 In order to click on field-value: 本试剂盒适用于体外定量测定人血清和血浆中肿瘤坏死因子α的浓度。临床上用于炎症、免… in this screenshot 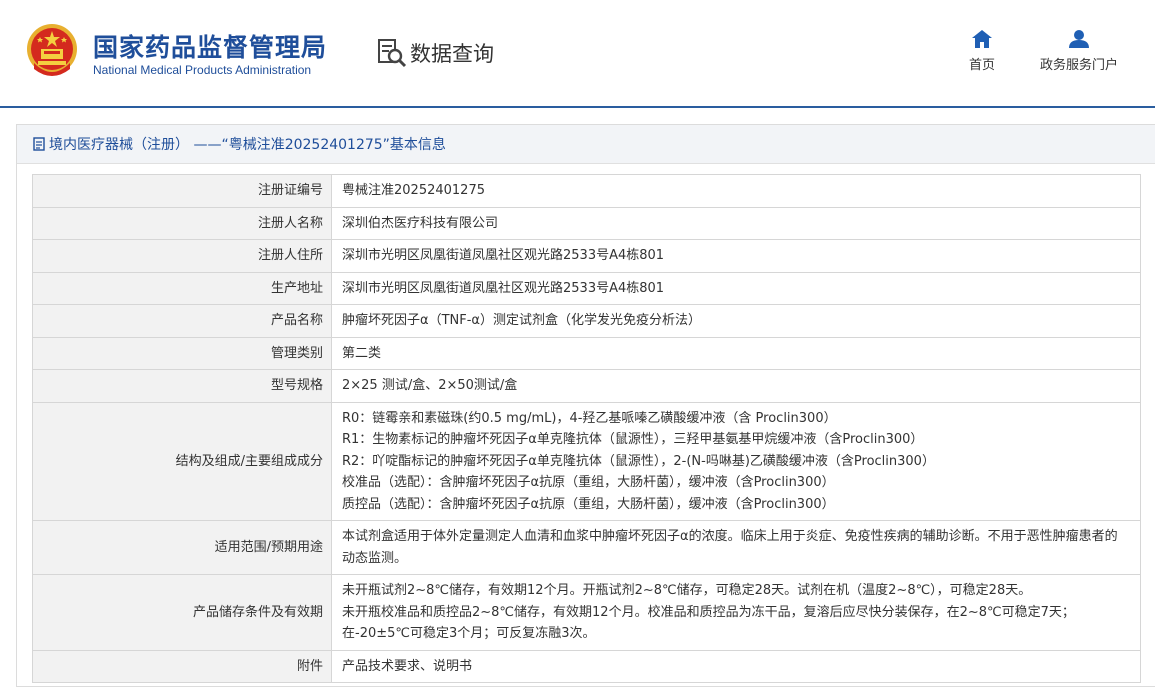, I will do `click(736, 547)`.